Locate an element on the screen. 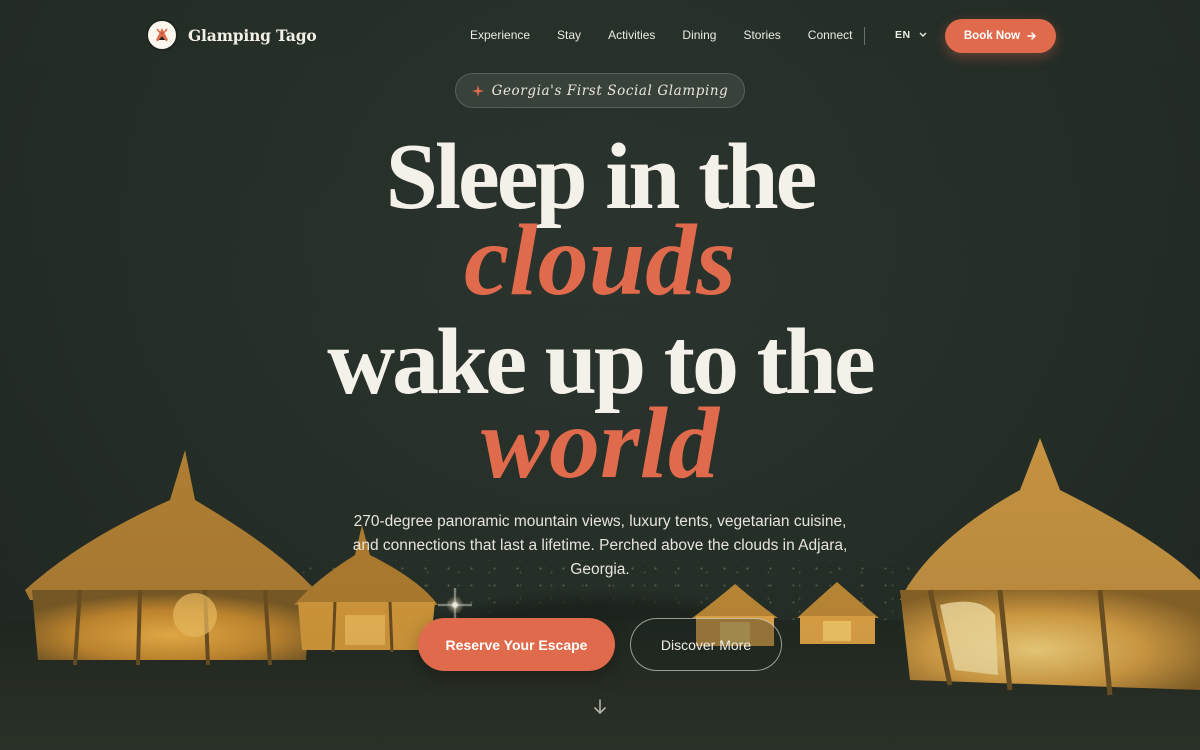 The height and width of the screenshot is (750, 1200). nav-activities: Activities is located at coordinates (631, 35).